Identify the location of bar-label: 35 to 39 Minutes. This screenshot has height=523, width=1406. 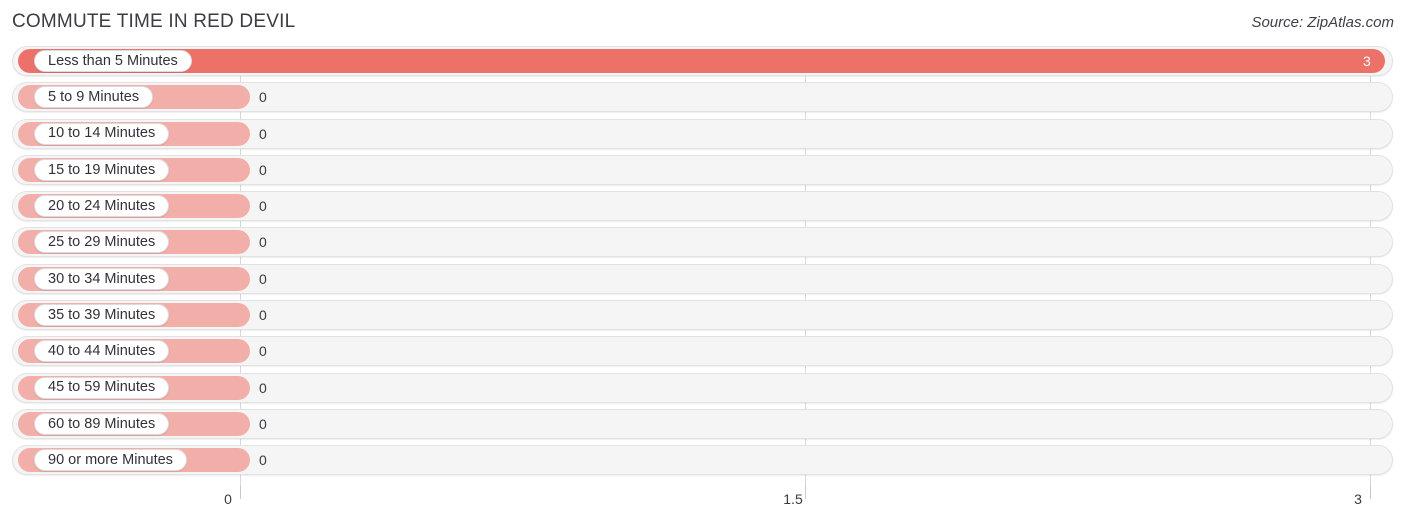
(102, 314).